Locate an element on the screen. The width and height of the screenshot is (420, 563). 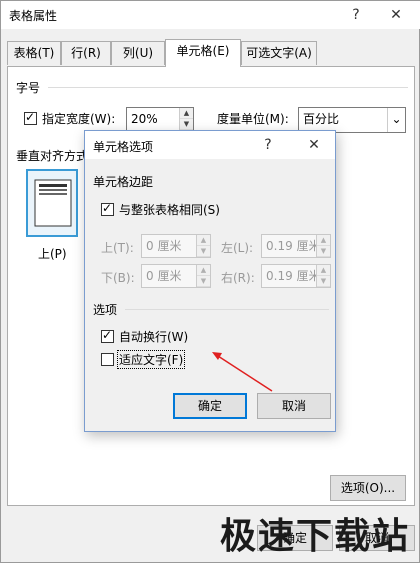
cancel-button: 取消 is located at coordinates (294, 406).